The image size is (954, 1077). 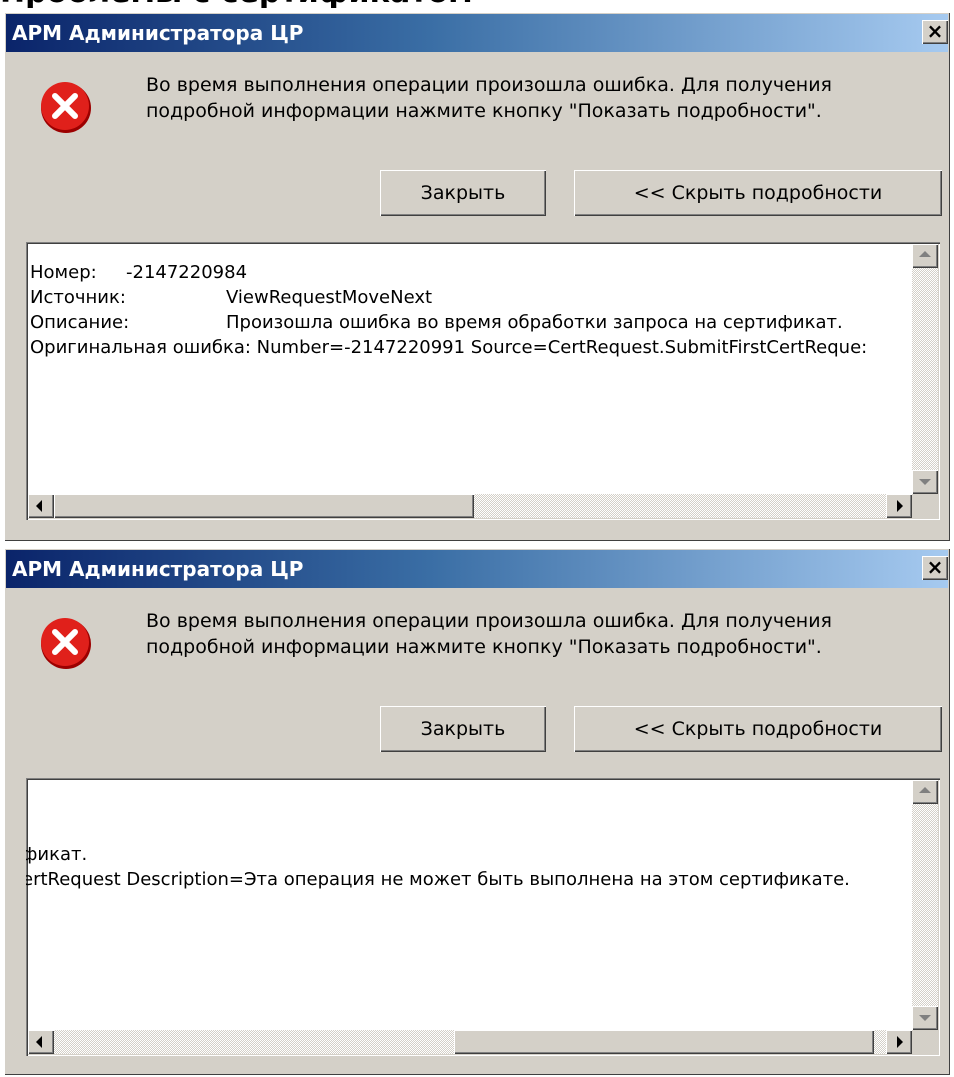 I want to click on detail-line: фикат., so click(x=57, y=854).